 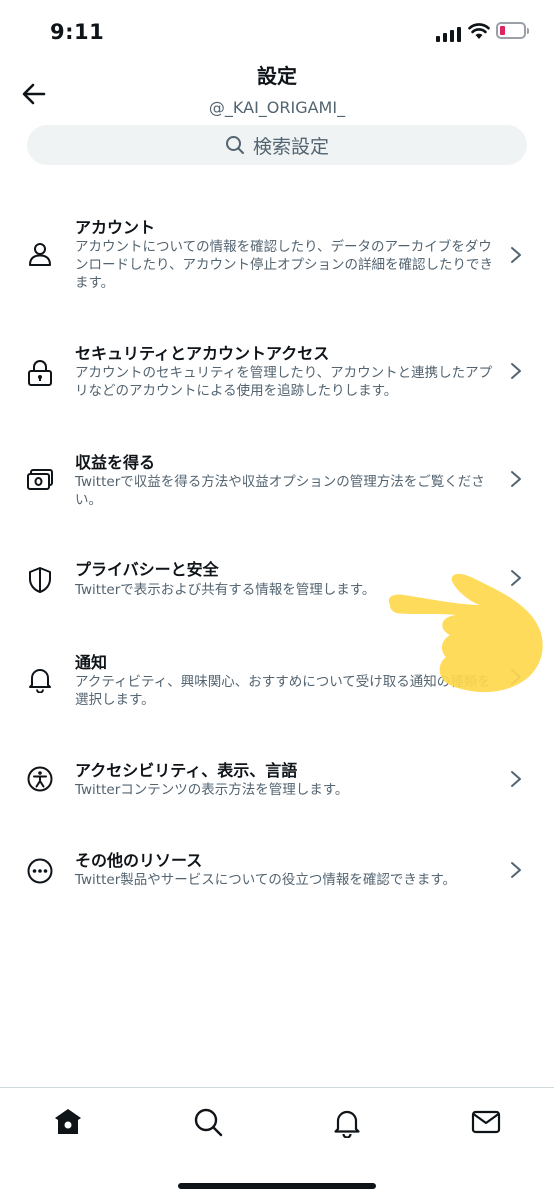 What do you see at coordinates (290, 146) in the screenshot?
I see `search-placeholder: 検索設定` at bounding box center [290, 146].